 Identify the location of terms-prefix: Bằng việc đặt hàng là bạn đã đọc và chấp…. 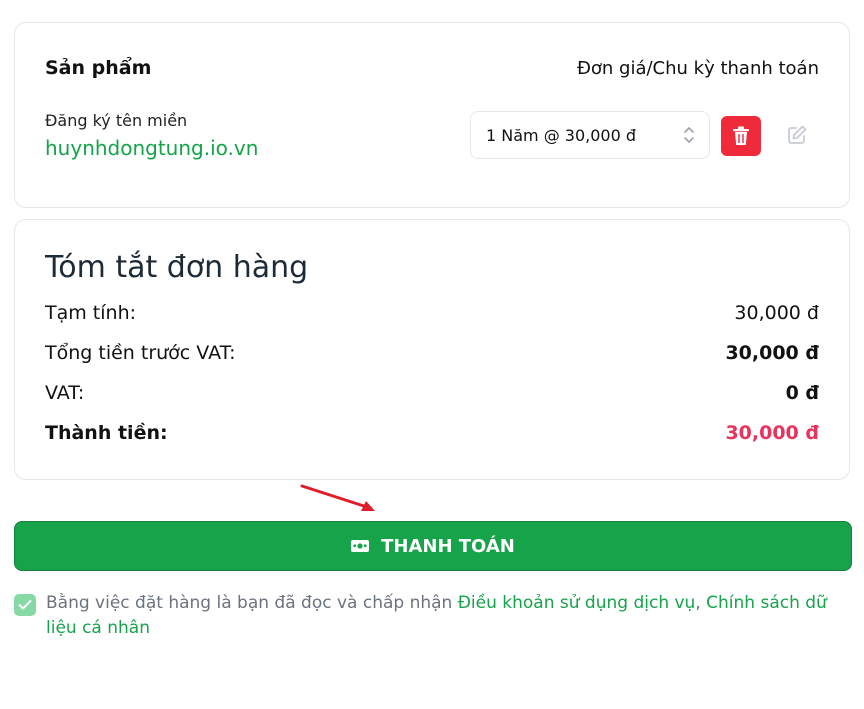
(252, 603).